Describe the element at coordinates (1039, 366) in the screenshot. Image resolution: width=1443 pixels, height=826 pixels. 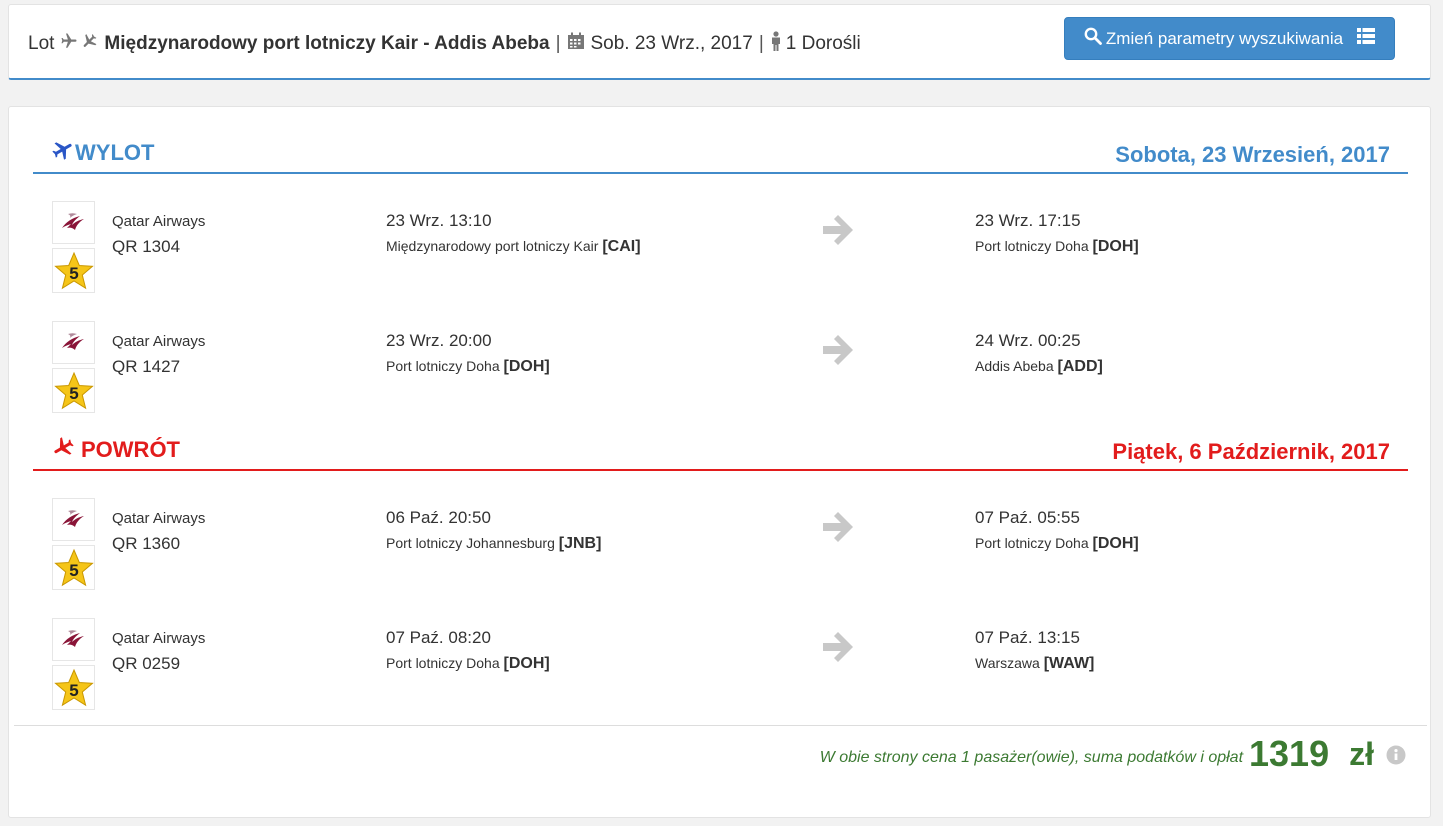
I see `arrival-airport: Addis Abeba [ADD]` at that location.